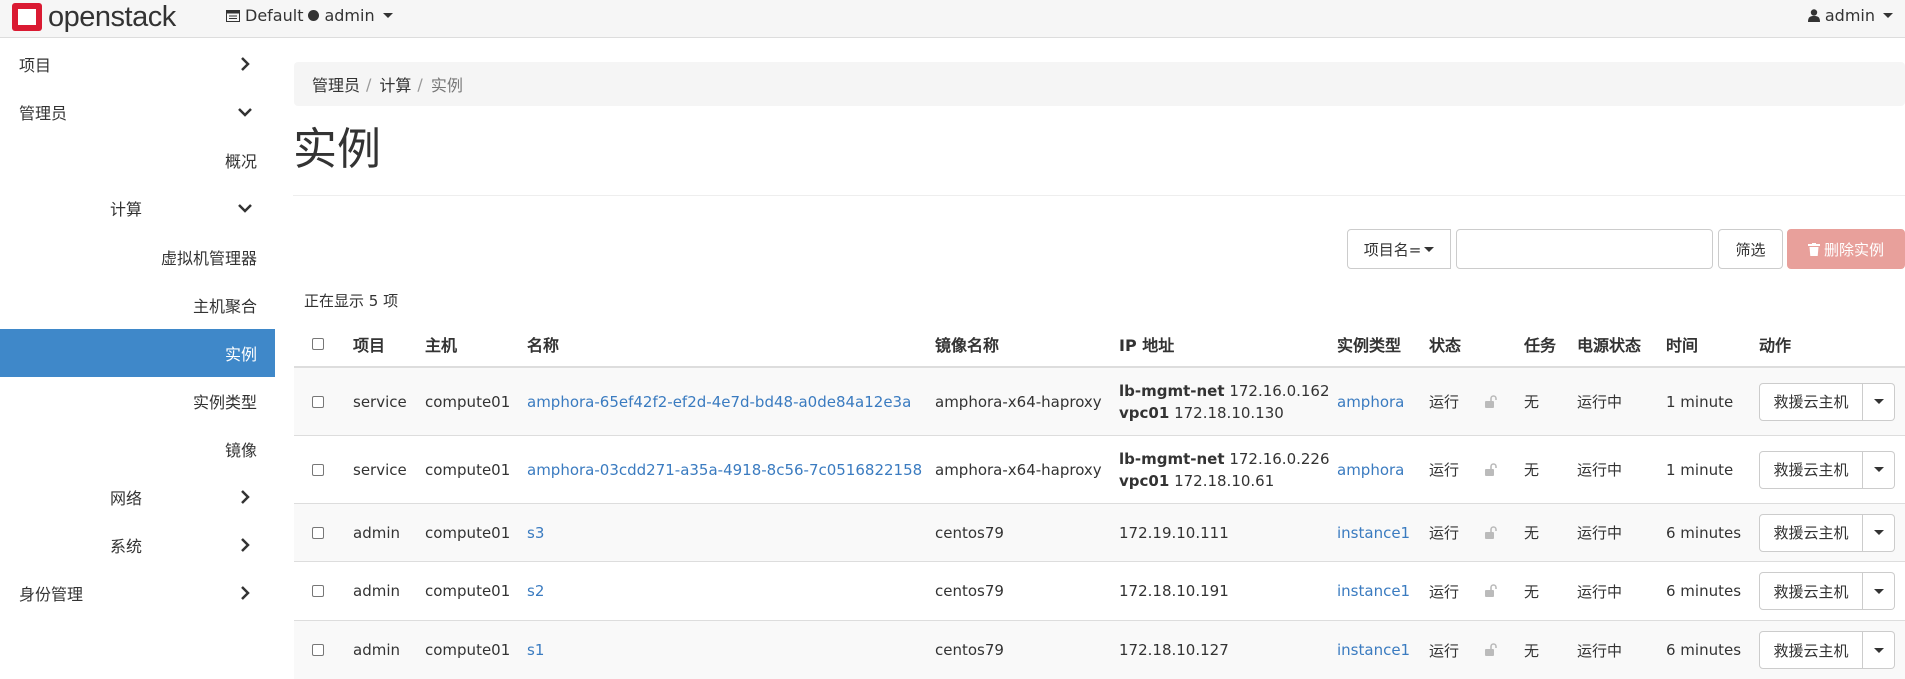 The height and width of the screenshot is (679, 1905). Describe the element at coordinates (369, 344) in the screenshot. I see `column-header-project: 项目` at that location.